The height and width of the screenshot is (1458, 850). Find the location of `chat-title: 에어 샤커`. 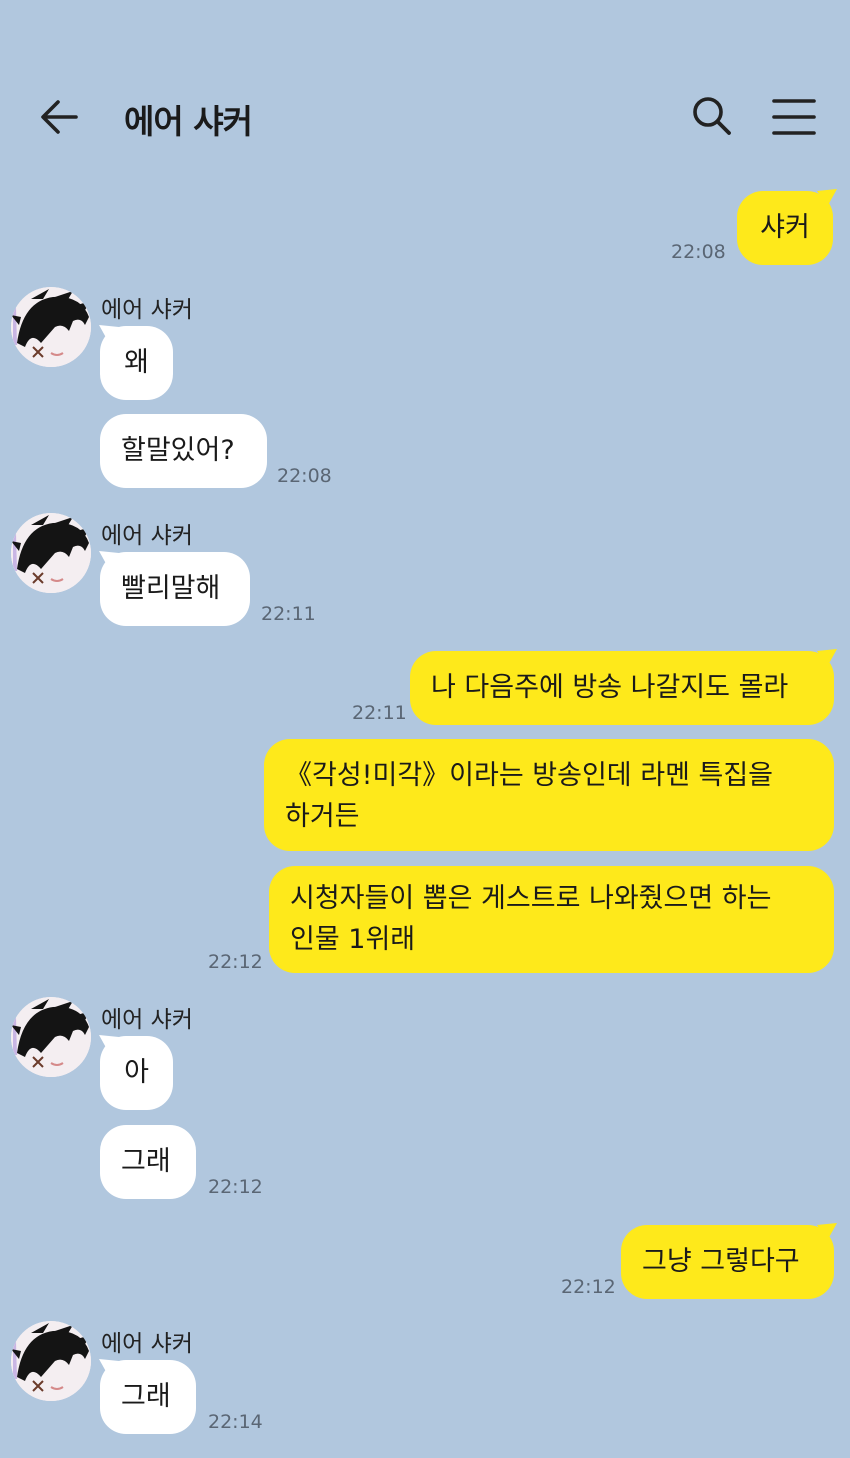

chat-title: 에어 샤커 is located at coordinates (188, 121).